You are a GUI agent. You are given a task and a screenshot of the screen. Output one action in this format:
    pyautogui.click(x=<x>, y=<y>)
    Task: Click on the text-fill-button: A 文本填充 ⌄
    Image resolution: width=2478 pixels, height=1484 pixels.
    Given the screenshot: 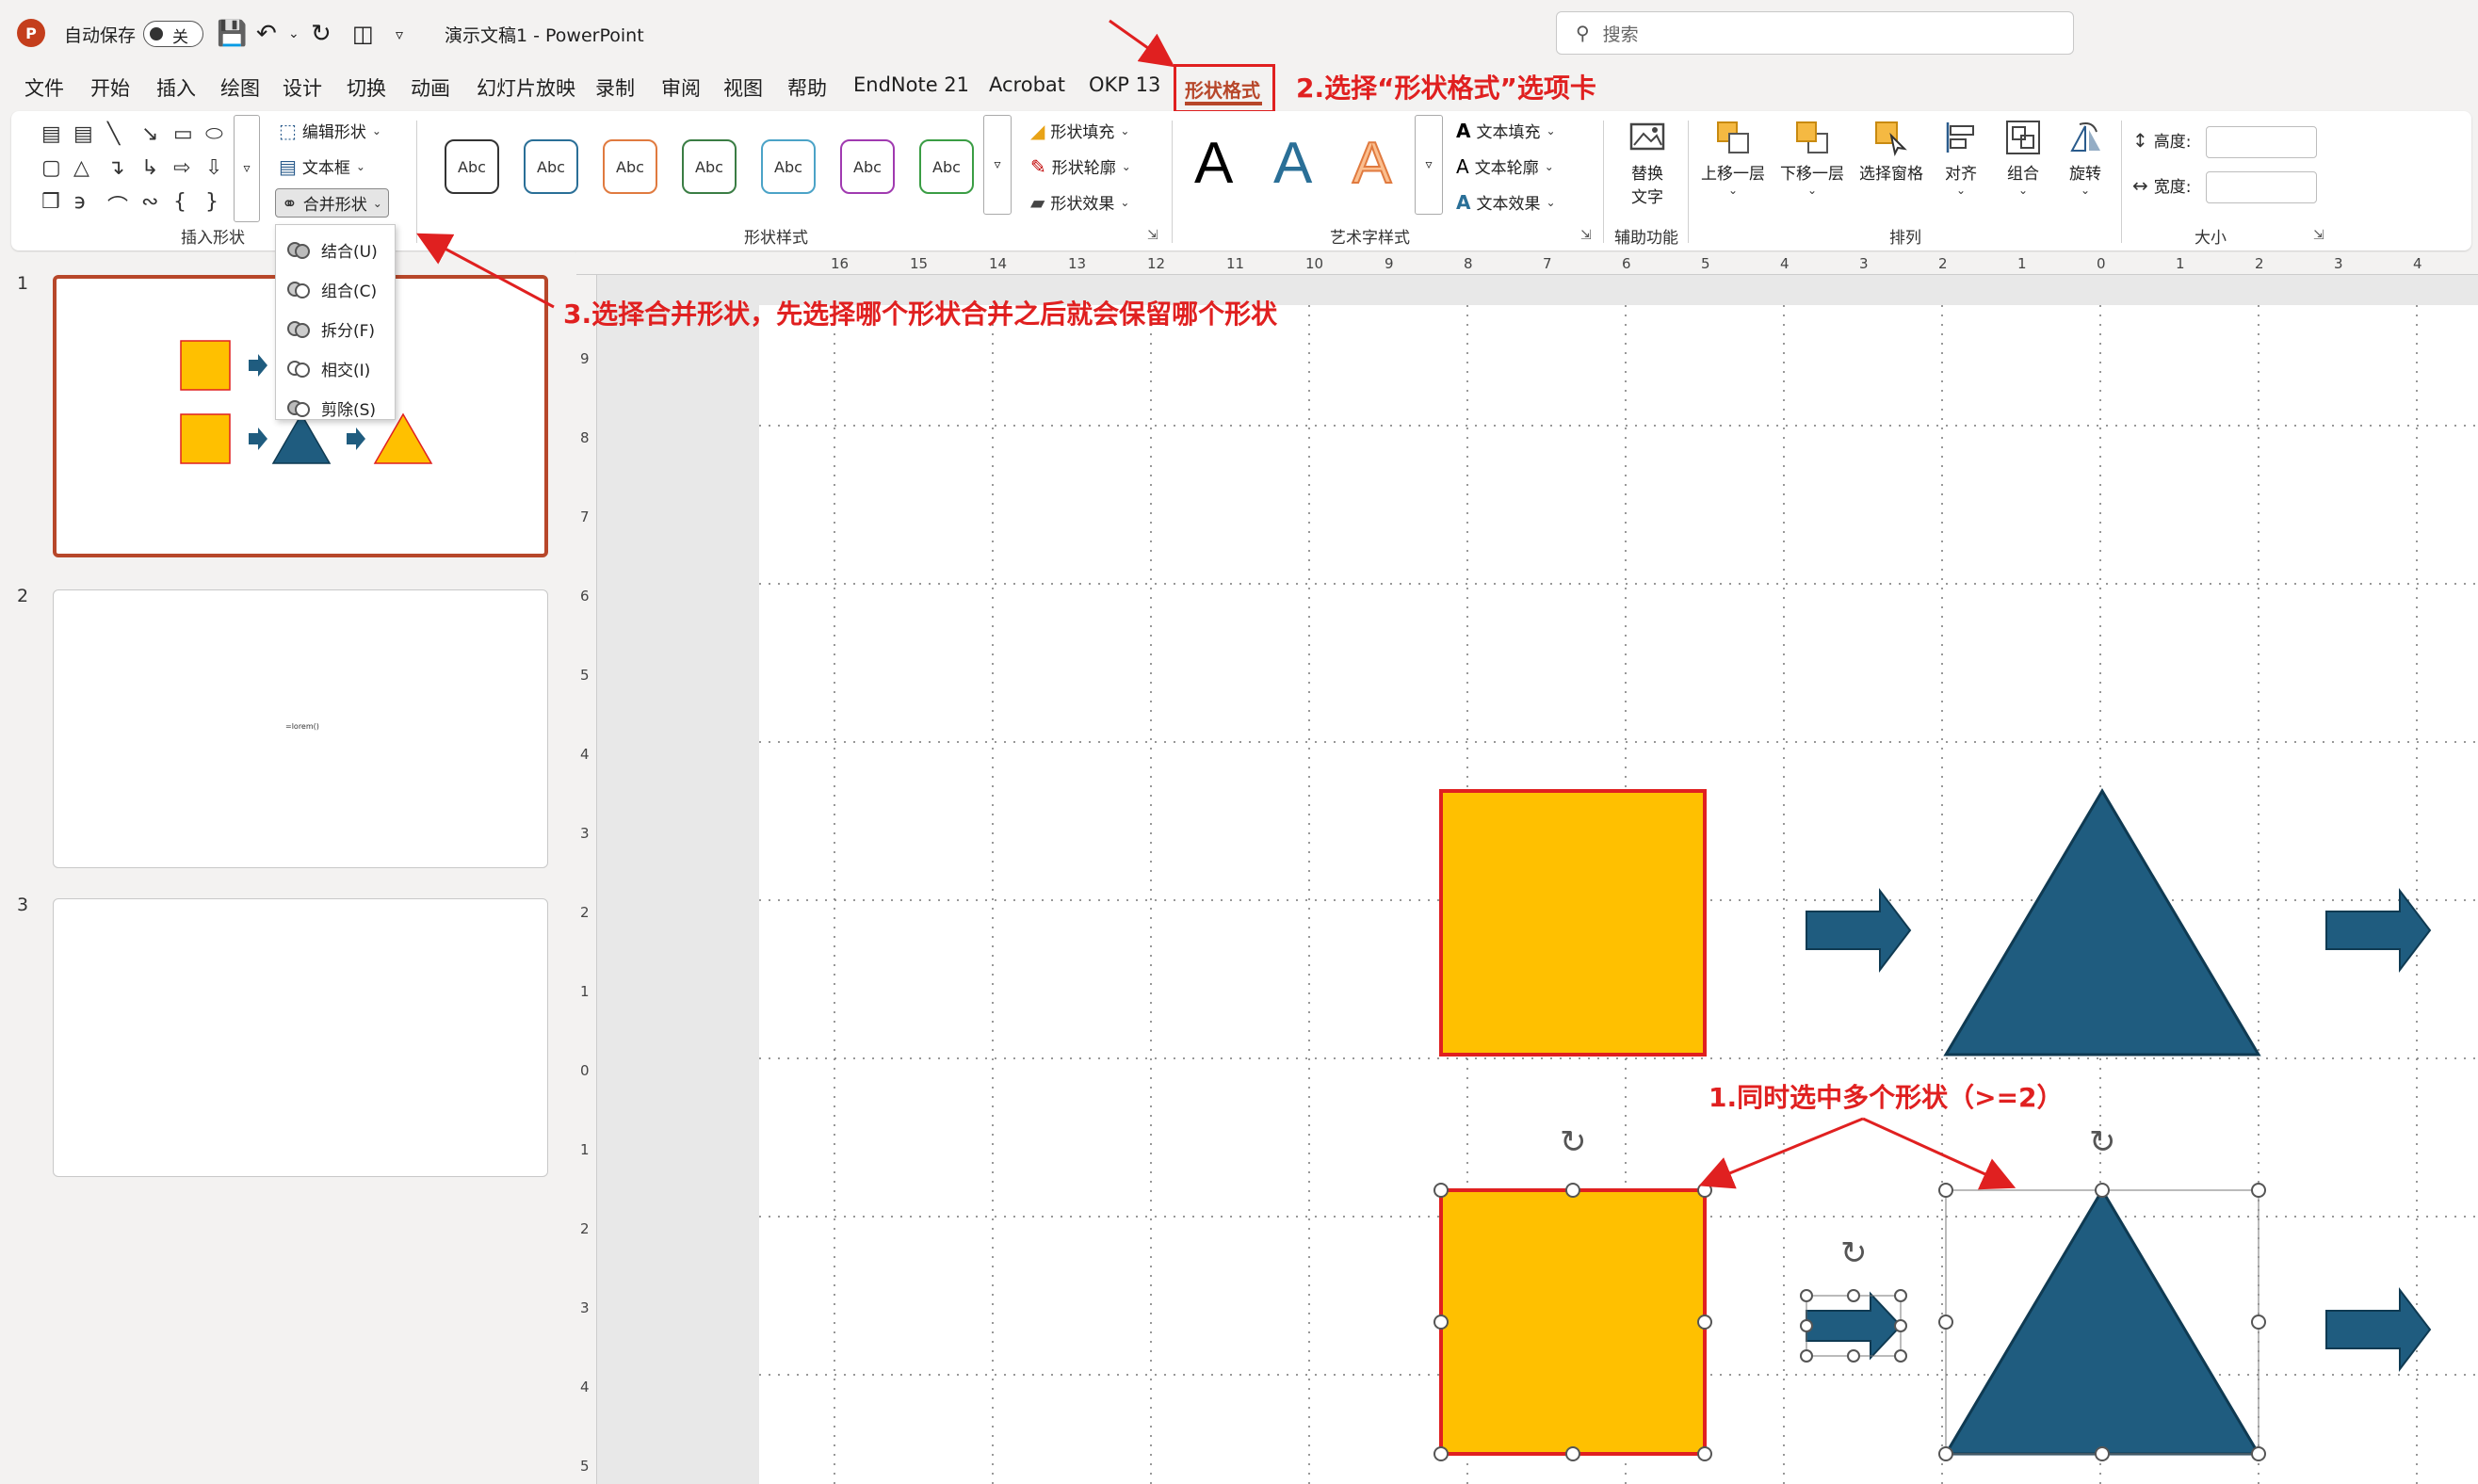 What is the action you would take?
    pyautogui.click(x=1506, y=131)
    